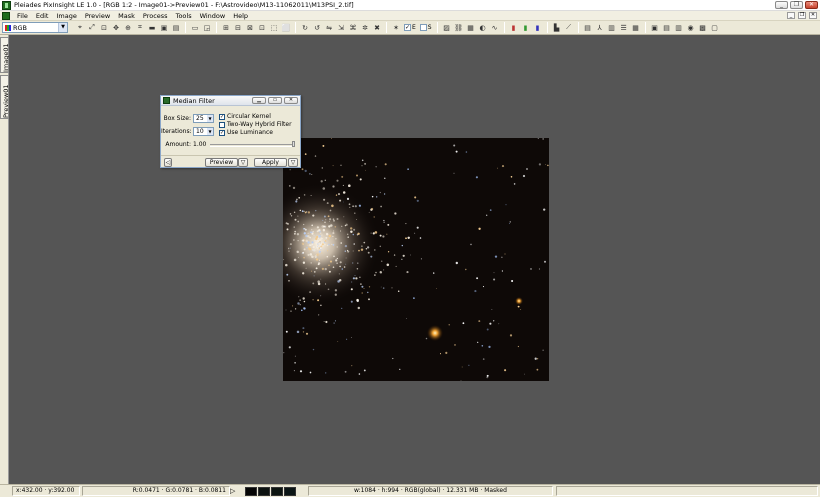 The width and height of the screenshot is (820, 497). Describe the element at coordinates (243, 162) in the screenshot. I see `preview-dropdown-icon: ▽` at that location.